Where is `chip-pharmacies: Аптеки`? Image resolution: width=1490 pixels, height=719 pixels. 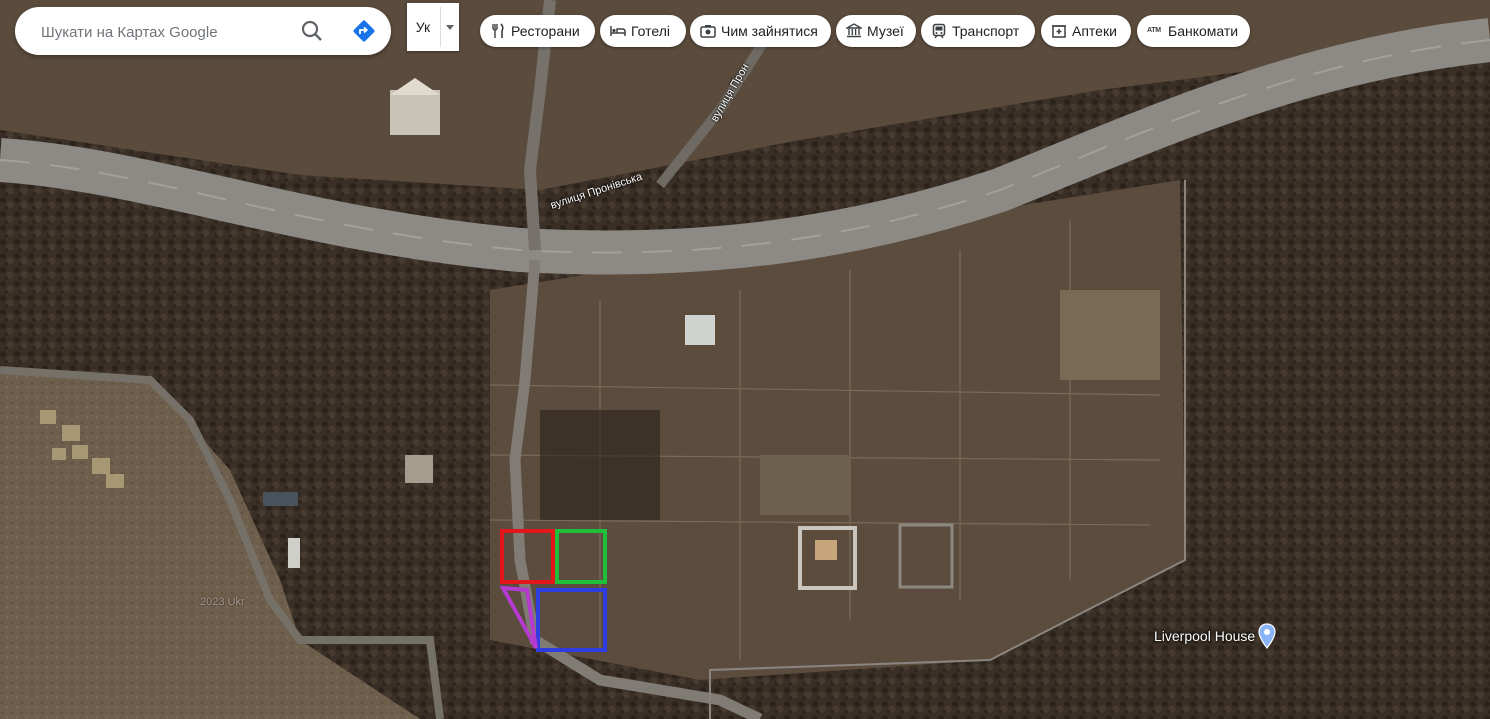 chip-pharmacies: Аптеки is located at coordinates (1086, 31).